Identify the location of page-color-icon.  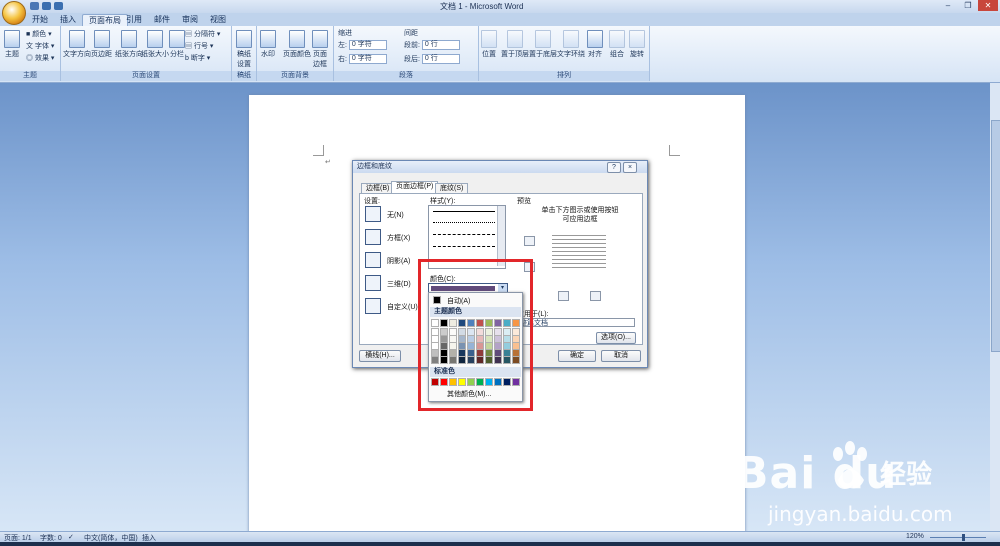
(297, 39).